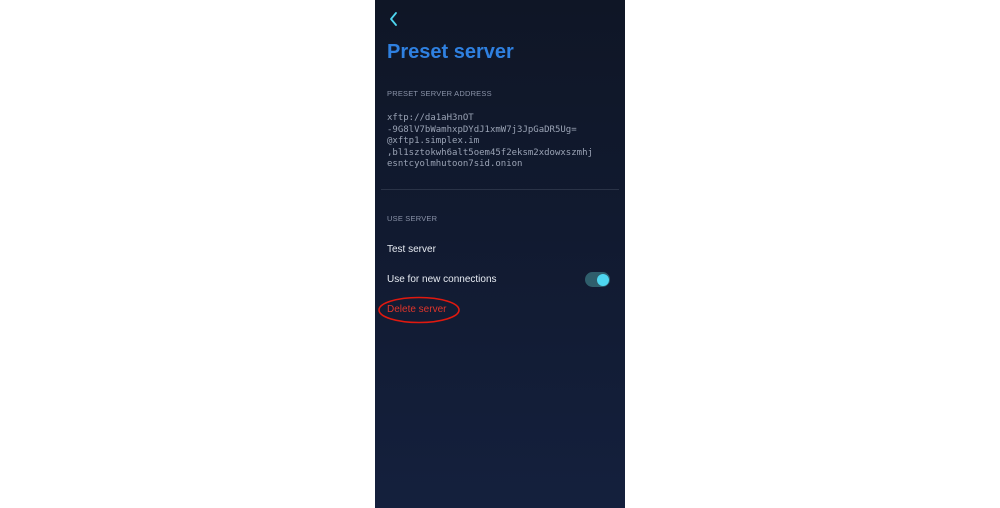 This screenshot has width=1000, height=508. What do you see at coordinates (439, 93) in the screenshot?
I see `address-section-header: PRESET SERVER ADDRESS` at bounding box center [439, 93].